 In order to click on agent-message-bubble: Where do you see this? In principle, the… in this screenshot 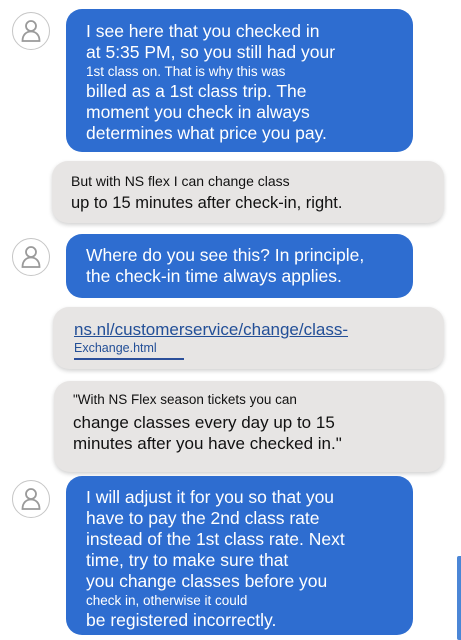, I will do `click(239, 266)`.